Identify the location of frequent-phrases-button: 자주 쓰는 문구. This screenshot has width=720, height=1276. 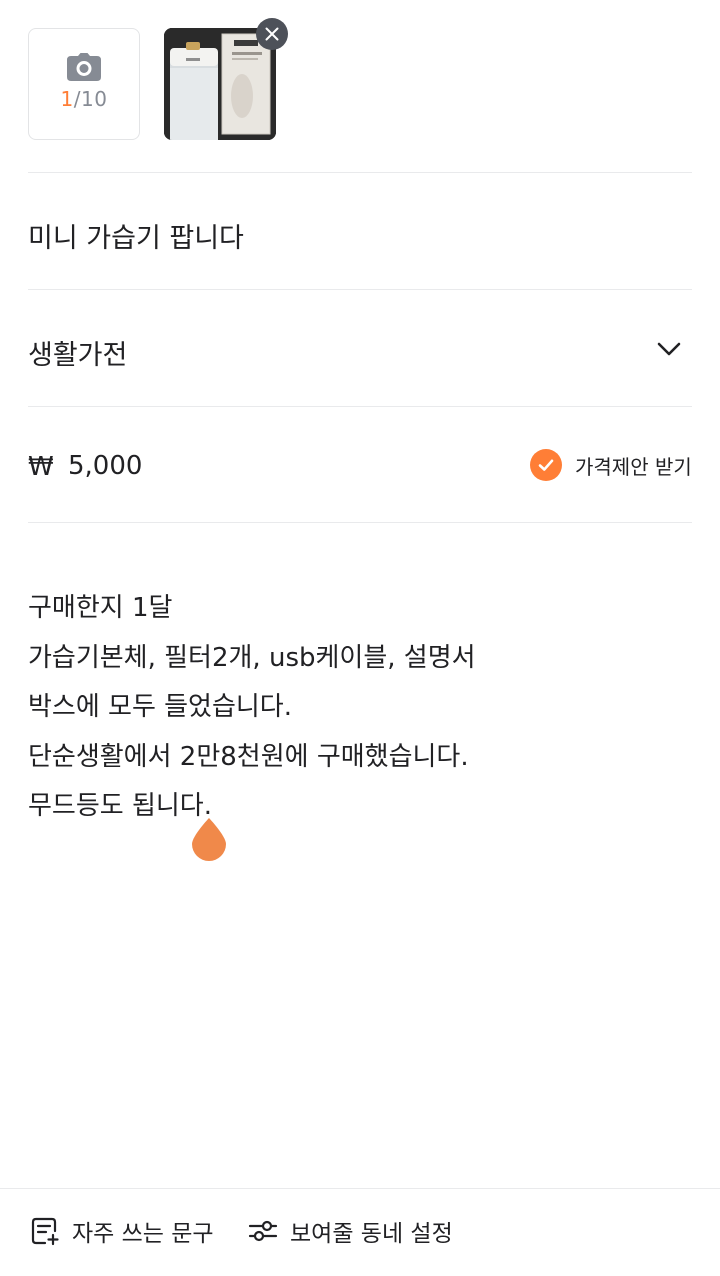
(122, 1231).